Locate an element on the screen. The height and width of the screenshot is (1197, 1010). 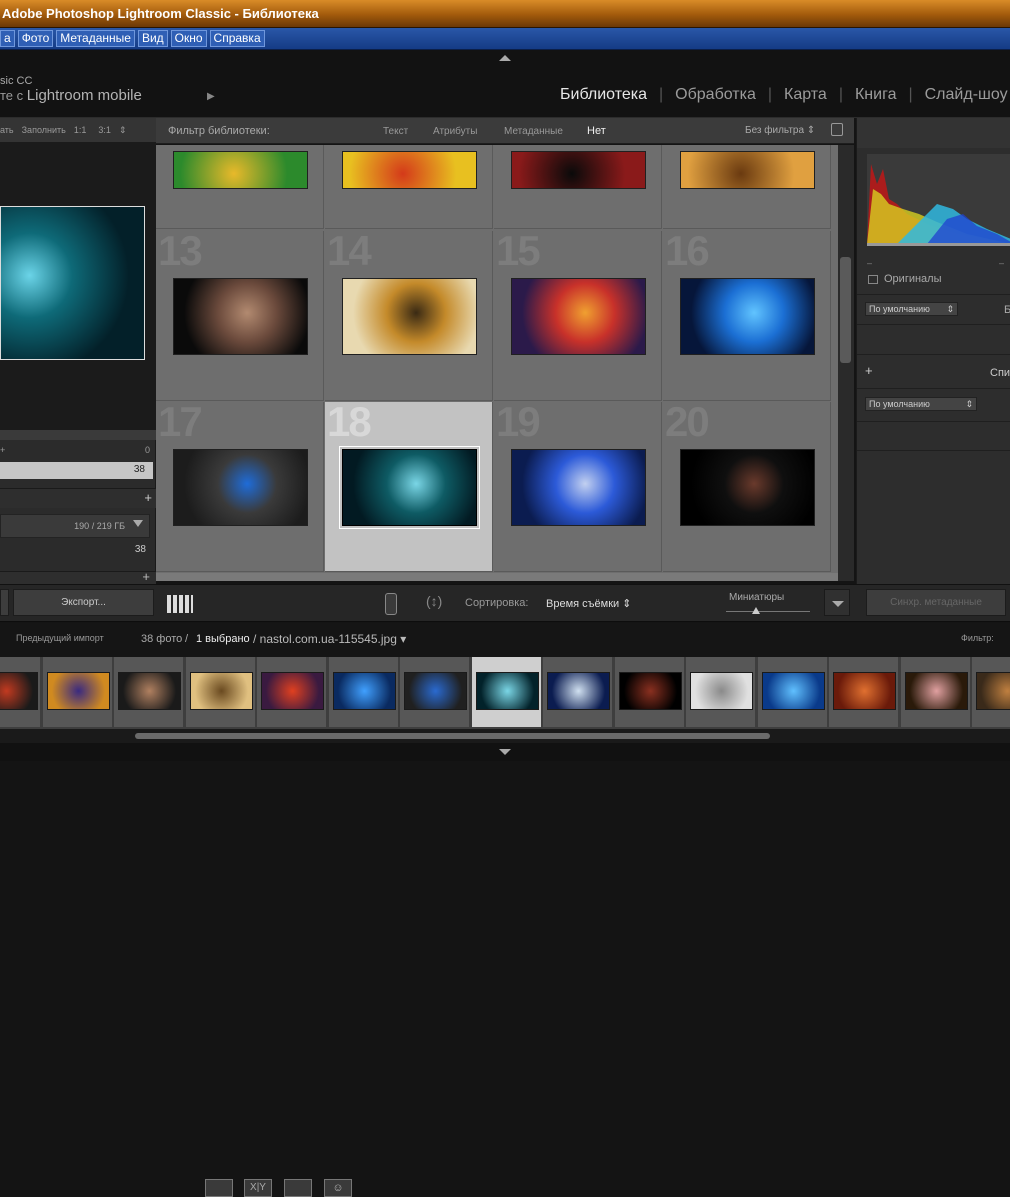
grid-cell: 16 is located at coordinates (747, 316).